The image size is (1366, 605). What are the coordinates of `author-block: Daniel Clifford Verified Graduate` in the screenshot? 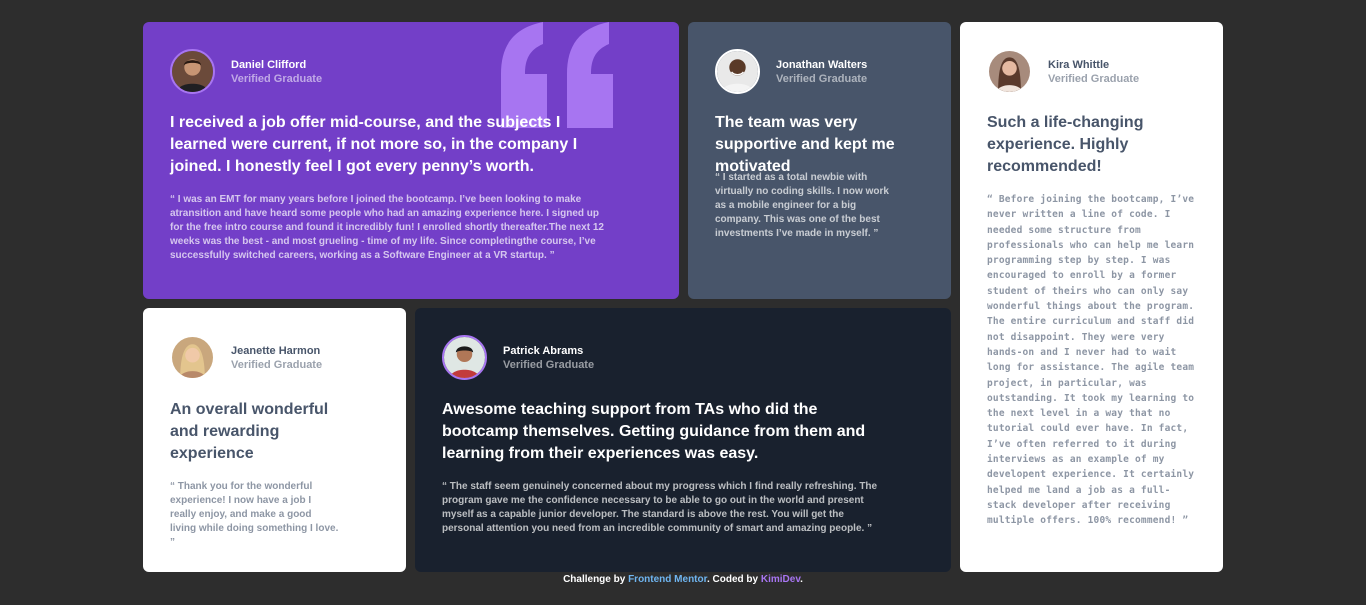 It's located at (246, 71).